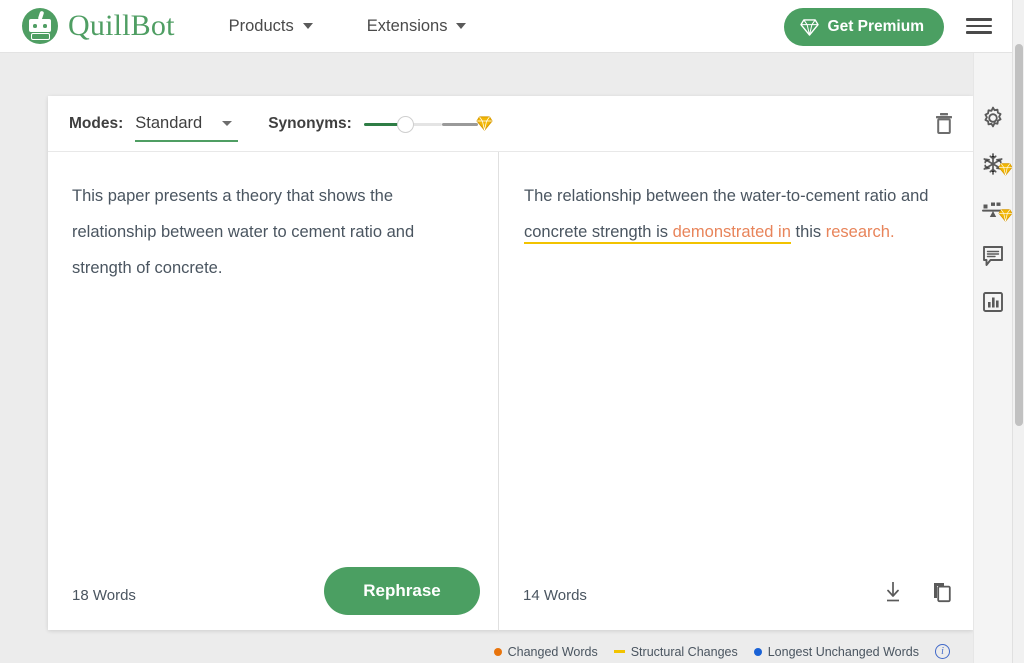  I want to click on mode-selected-value: Standard, so click(169, 122).